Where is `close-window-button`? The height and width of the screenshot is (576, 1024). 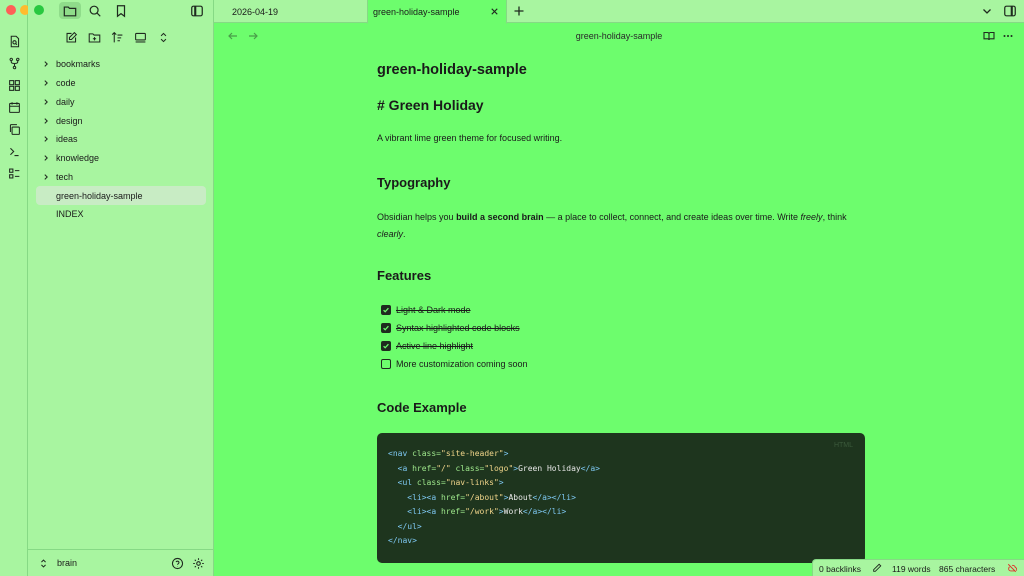 close-window-button is located at coordinates (11, 10).